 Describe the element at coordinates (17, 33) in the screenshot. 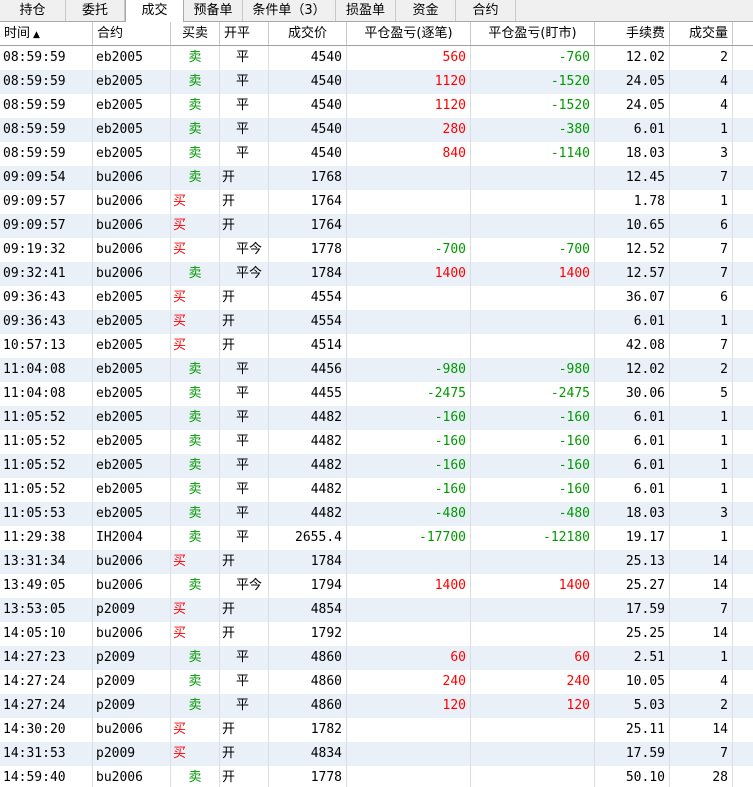

I see `header-time-label: 时间` at that location.